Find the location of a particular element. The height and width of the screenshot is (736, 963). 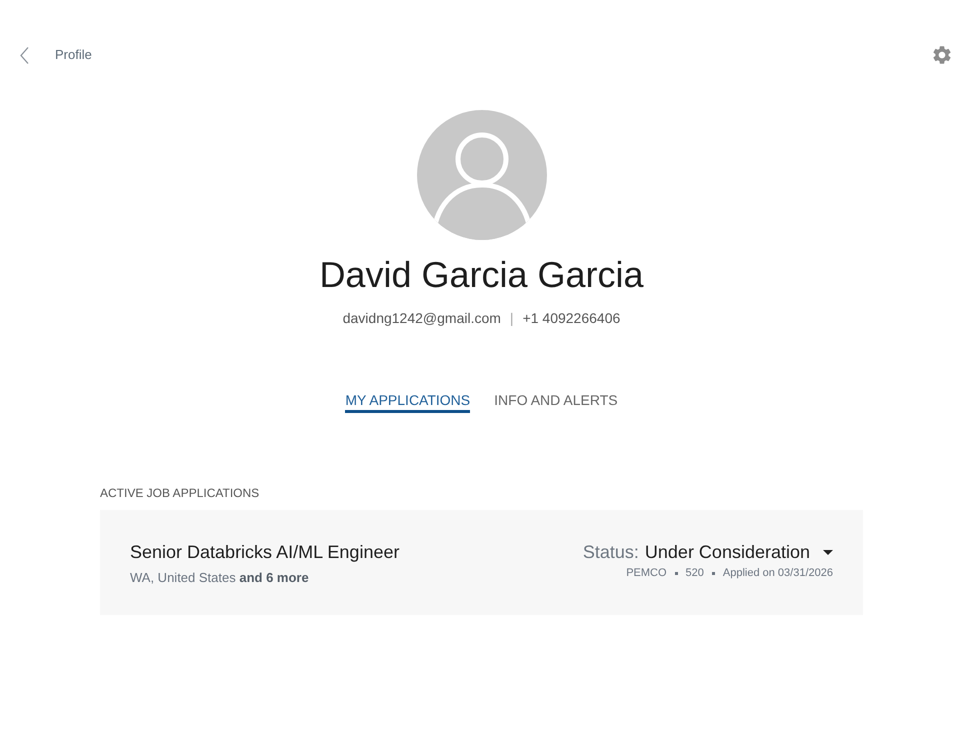

section-heading: ACTIVE JOB APPLICATIONS is located at coordinates (180, 493).